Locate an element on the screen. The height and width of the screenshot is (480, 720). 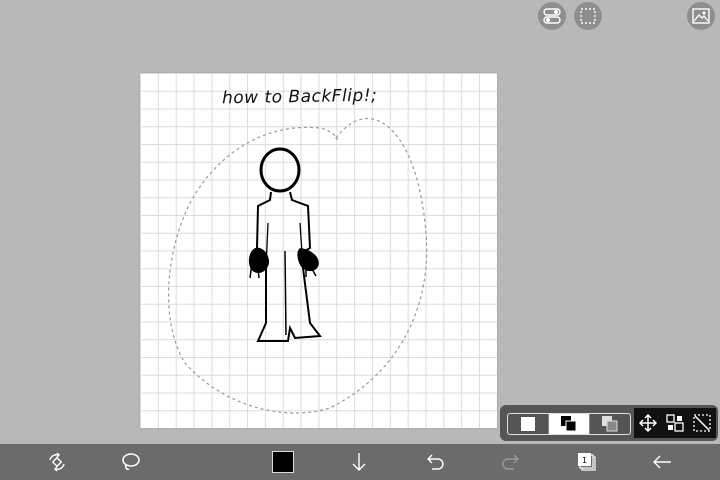
lasso-icon is located at coordinates (131, 461).